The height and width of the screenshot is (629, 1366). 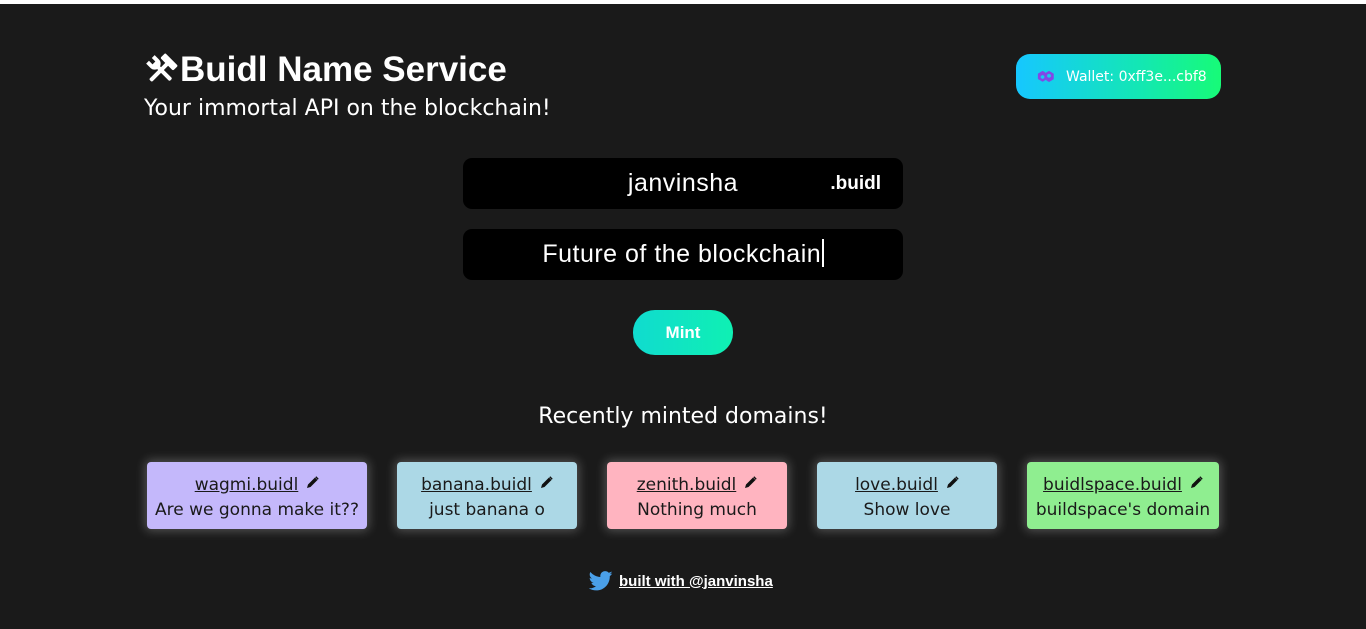 What do you see at coordinates (257, 510) in the screenshot?
I see `domain-record: Are we gonna make it??` at bounding box center [257, 510].